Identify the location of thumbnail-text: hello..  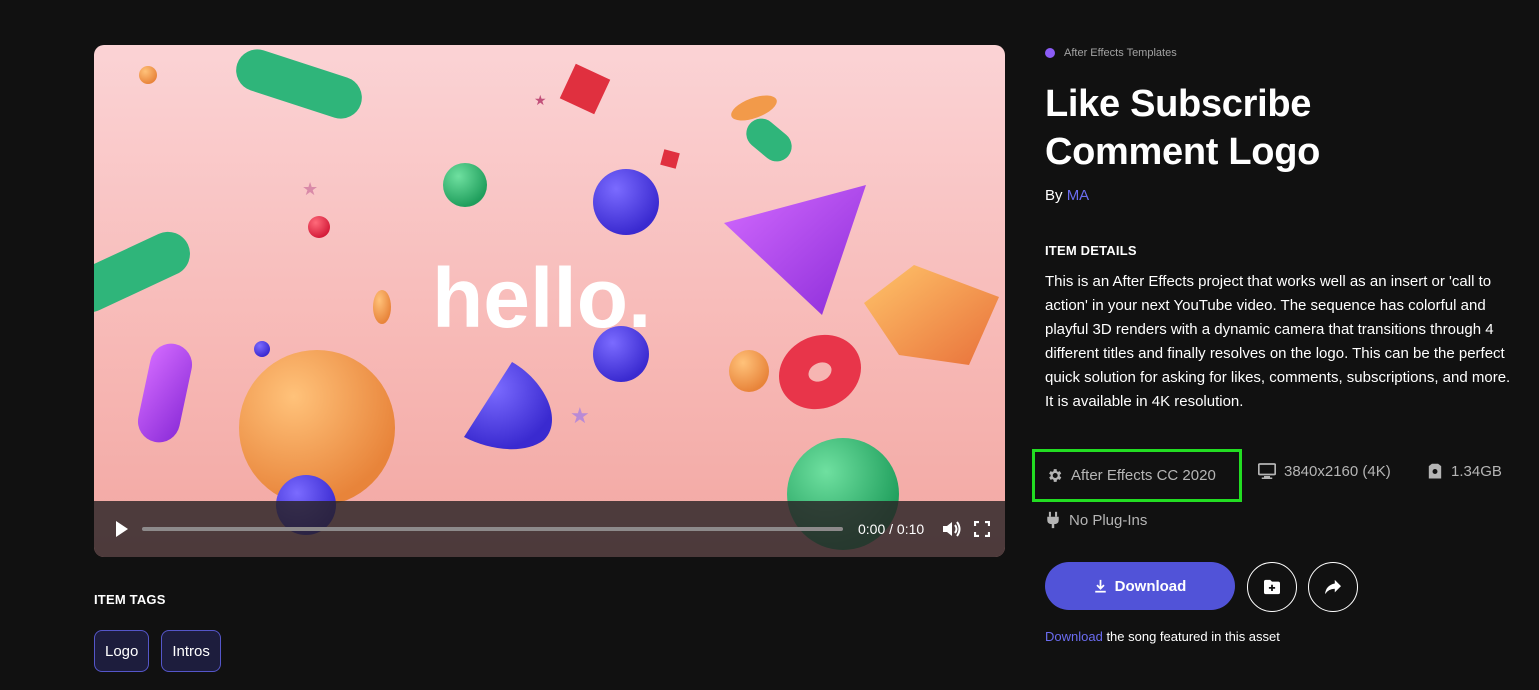
(541, 298).